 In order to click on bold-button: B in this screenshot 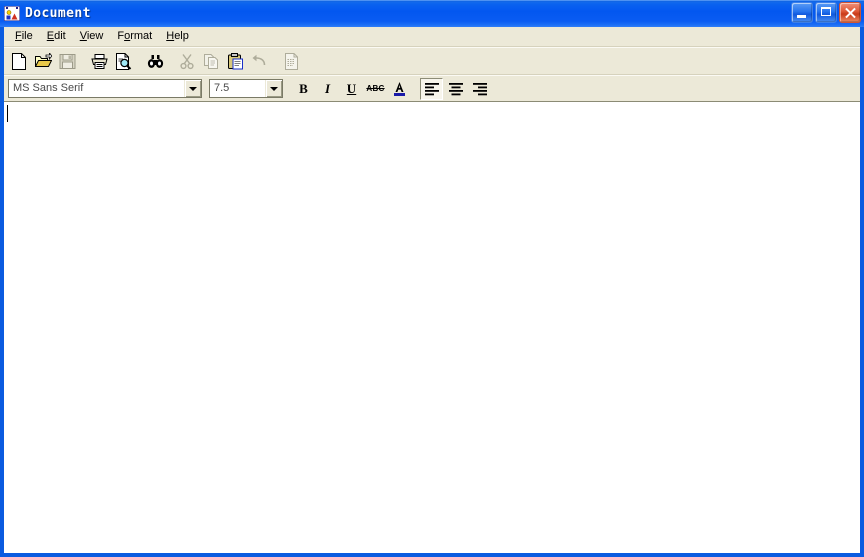, I will do `click(303, 89)`.